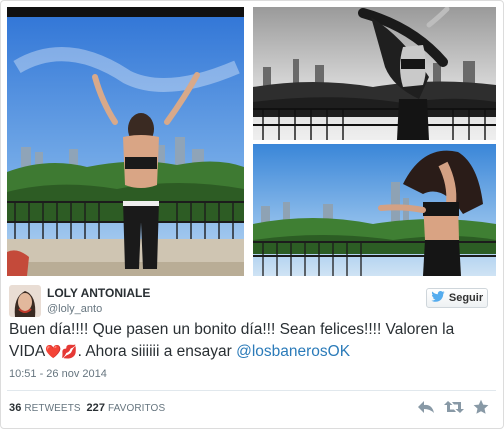  What do you see at coordinates (98, 293) in the screenshot?
I see `user-display-name: LOLY ANTONIALE` at bounding box center [98, 293].